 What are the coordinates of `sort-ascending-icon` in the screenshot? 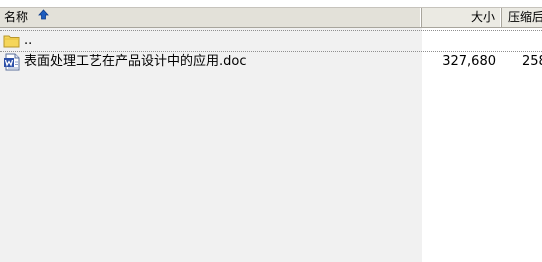 It's located at (43, 17).